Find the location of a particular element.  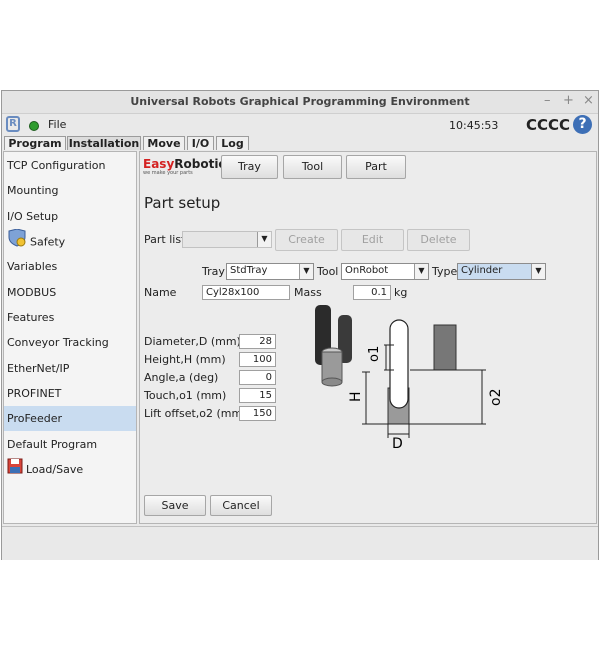

tab-io: I/O is located at coordinates (200, 143).